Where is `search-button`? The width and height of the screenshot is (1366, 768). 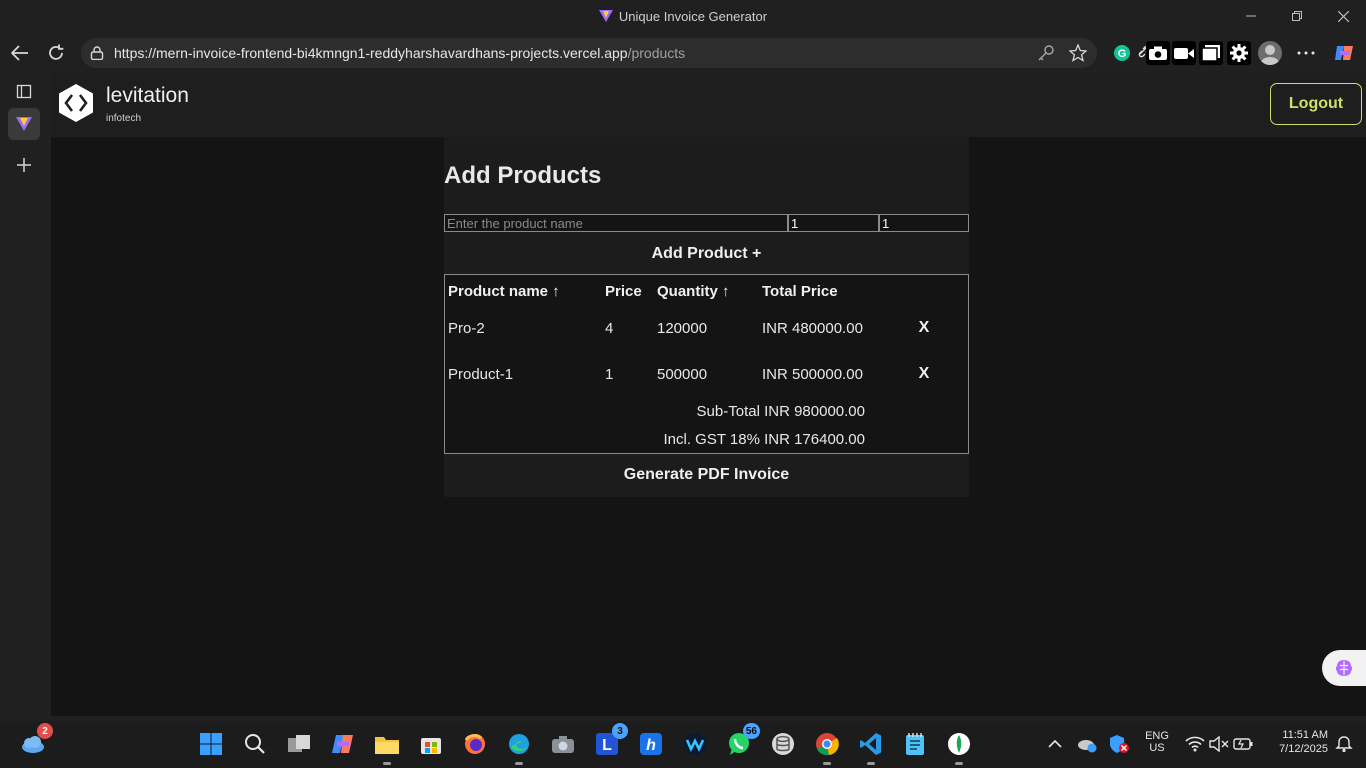
search-button is located at coordinates (255, 744).